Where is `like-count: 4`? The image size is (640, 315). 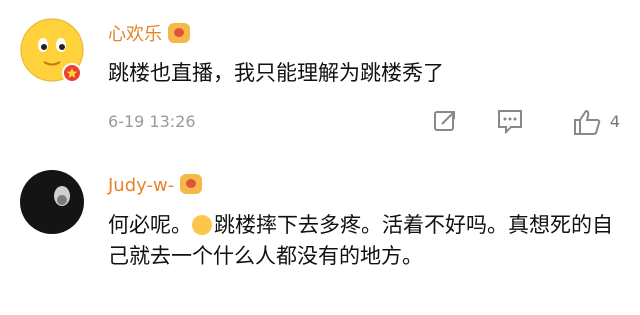
like-count: 4 is located at coordinates (614, 121).